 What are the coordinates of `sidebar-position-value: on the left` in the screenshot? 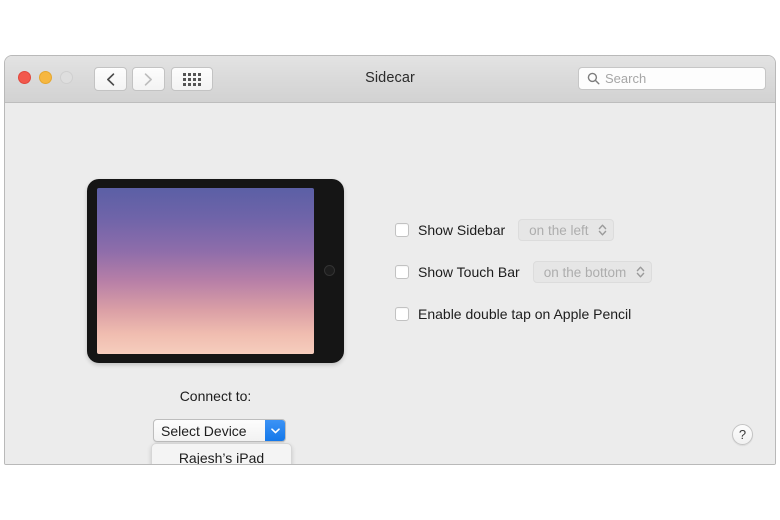 It's located at (559, 230).